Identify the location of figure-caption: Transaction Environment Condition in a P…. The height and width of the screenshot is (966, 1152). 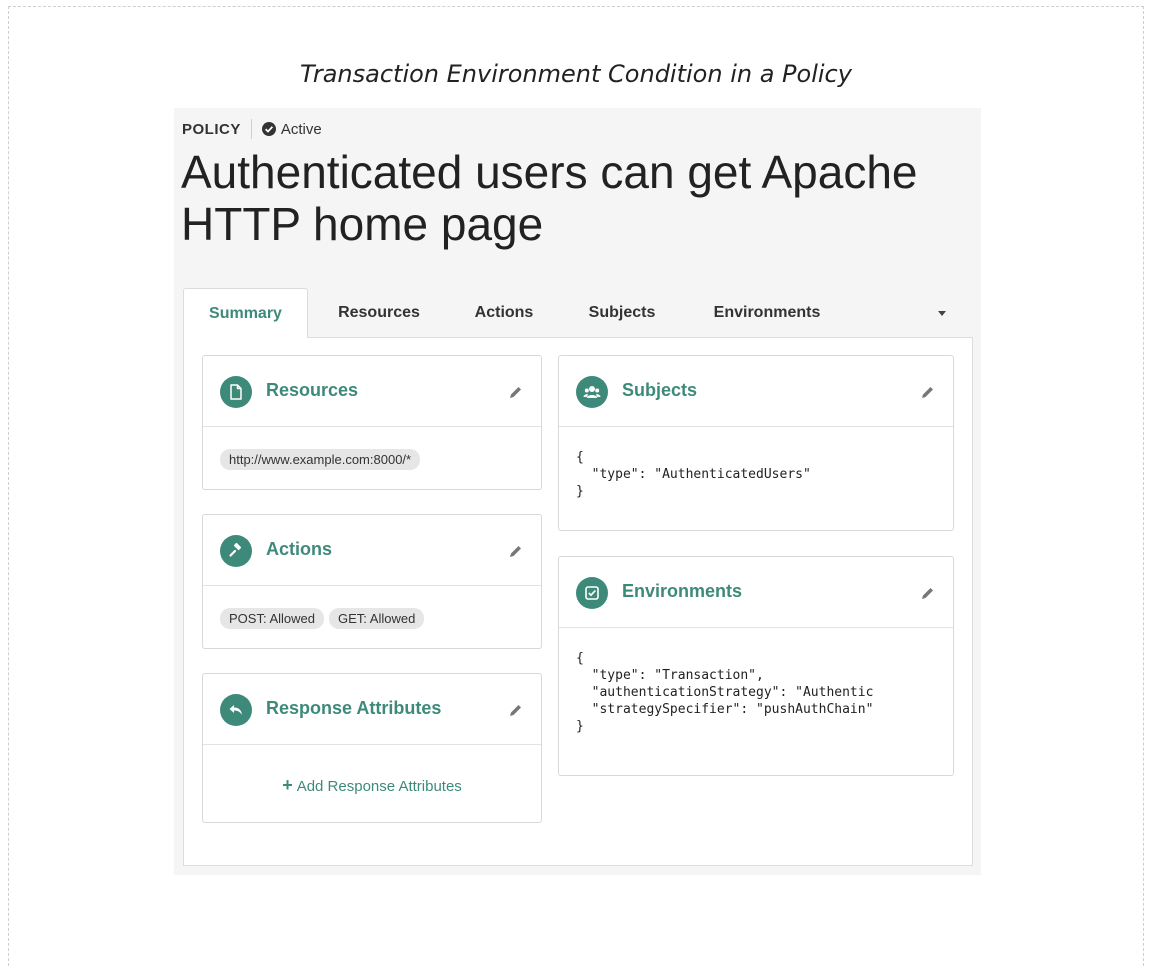
(576, 74).